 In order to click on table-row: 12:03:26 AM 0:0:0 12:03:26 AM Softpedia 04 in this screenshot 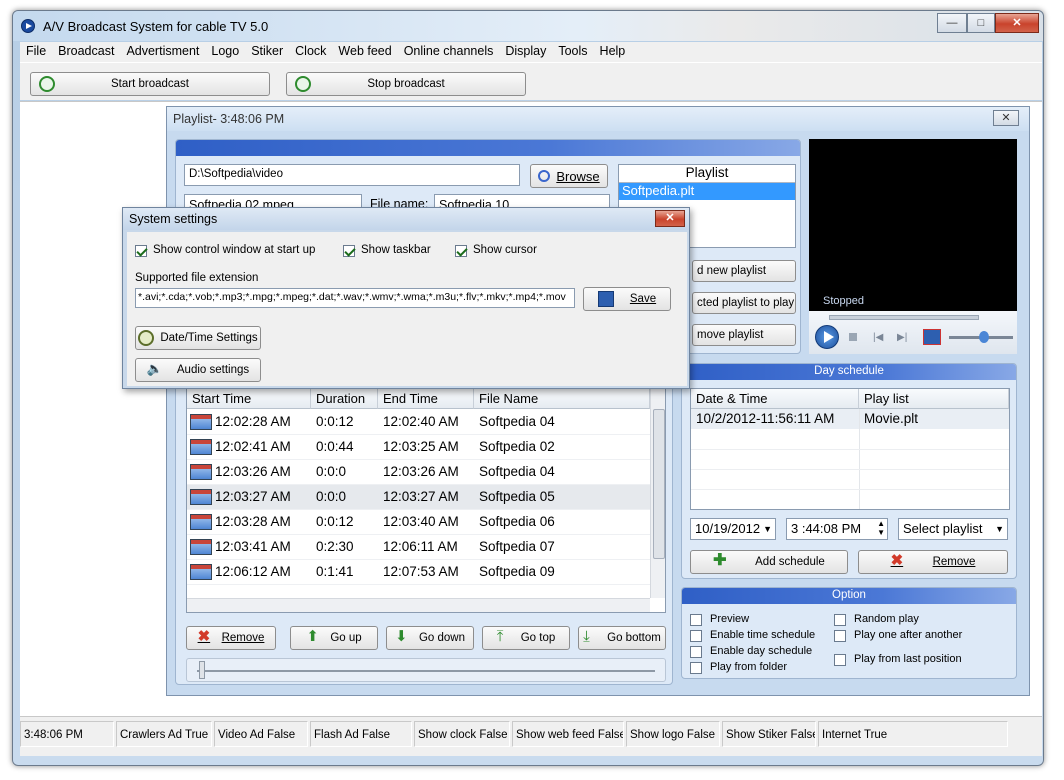, I will do `click(418, 472)`.